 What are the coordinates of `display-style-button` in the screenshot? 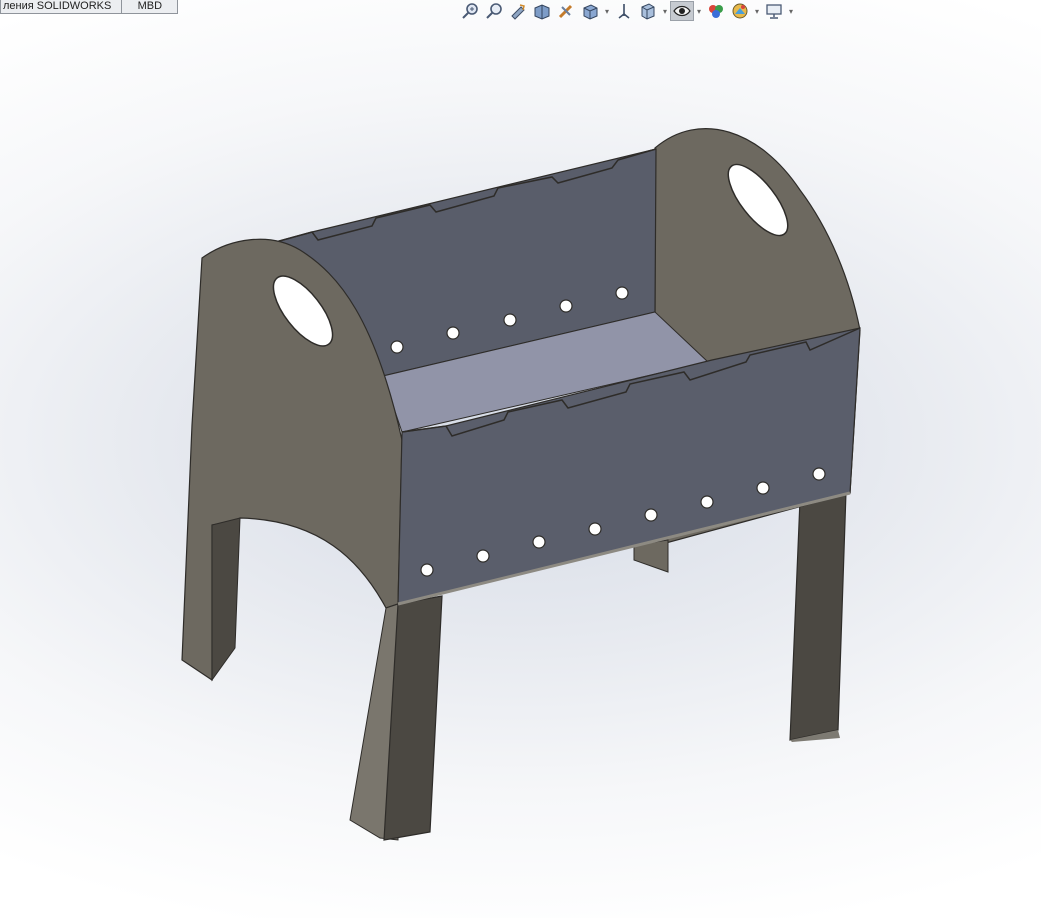 It's located at (624, 11).